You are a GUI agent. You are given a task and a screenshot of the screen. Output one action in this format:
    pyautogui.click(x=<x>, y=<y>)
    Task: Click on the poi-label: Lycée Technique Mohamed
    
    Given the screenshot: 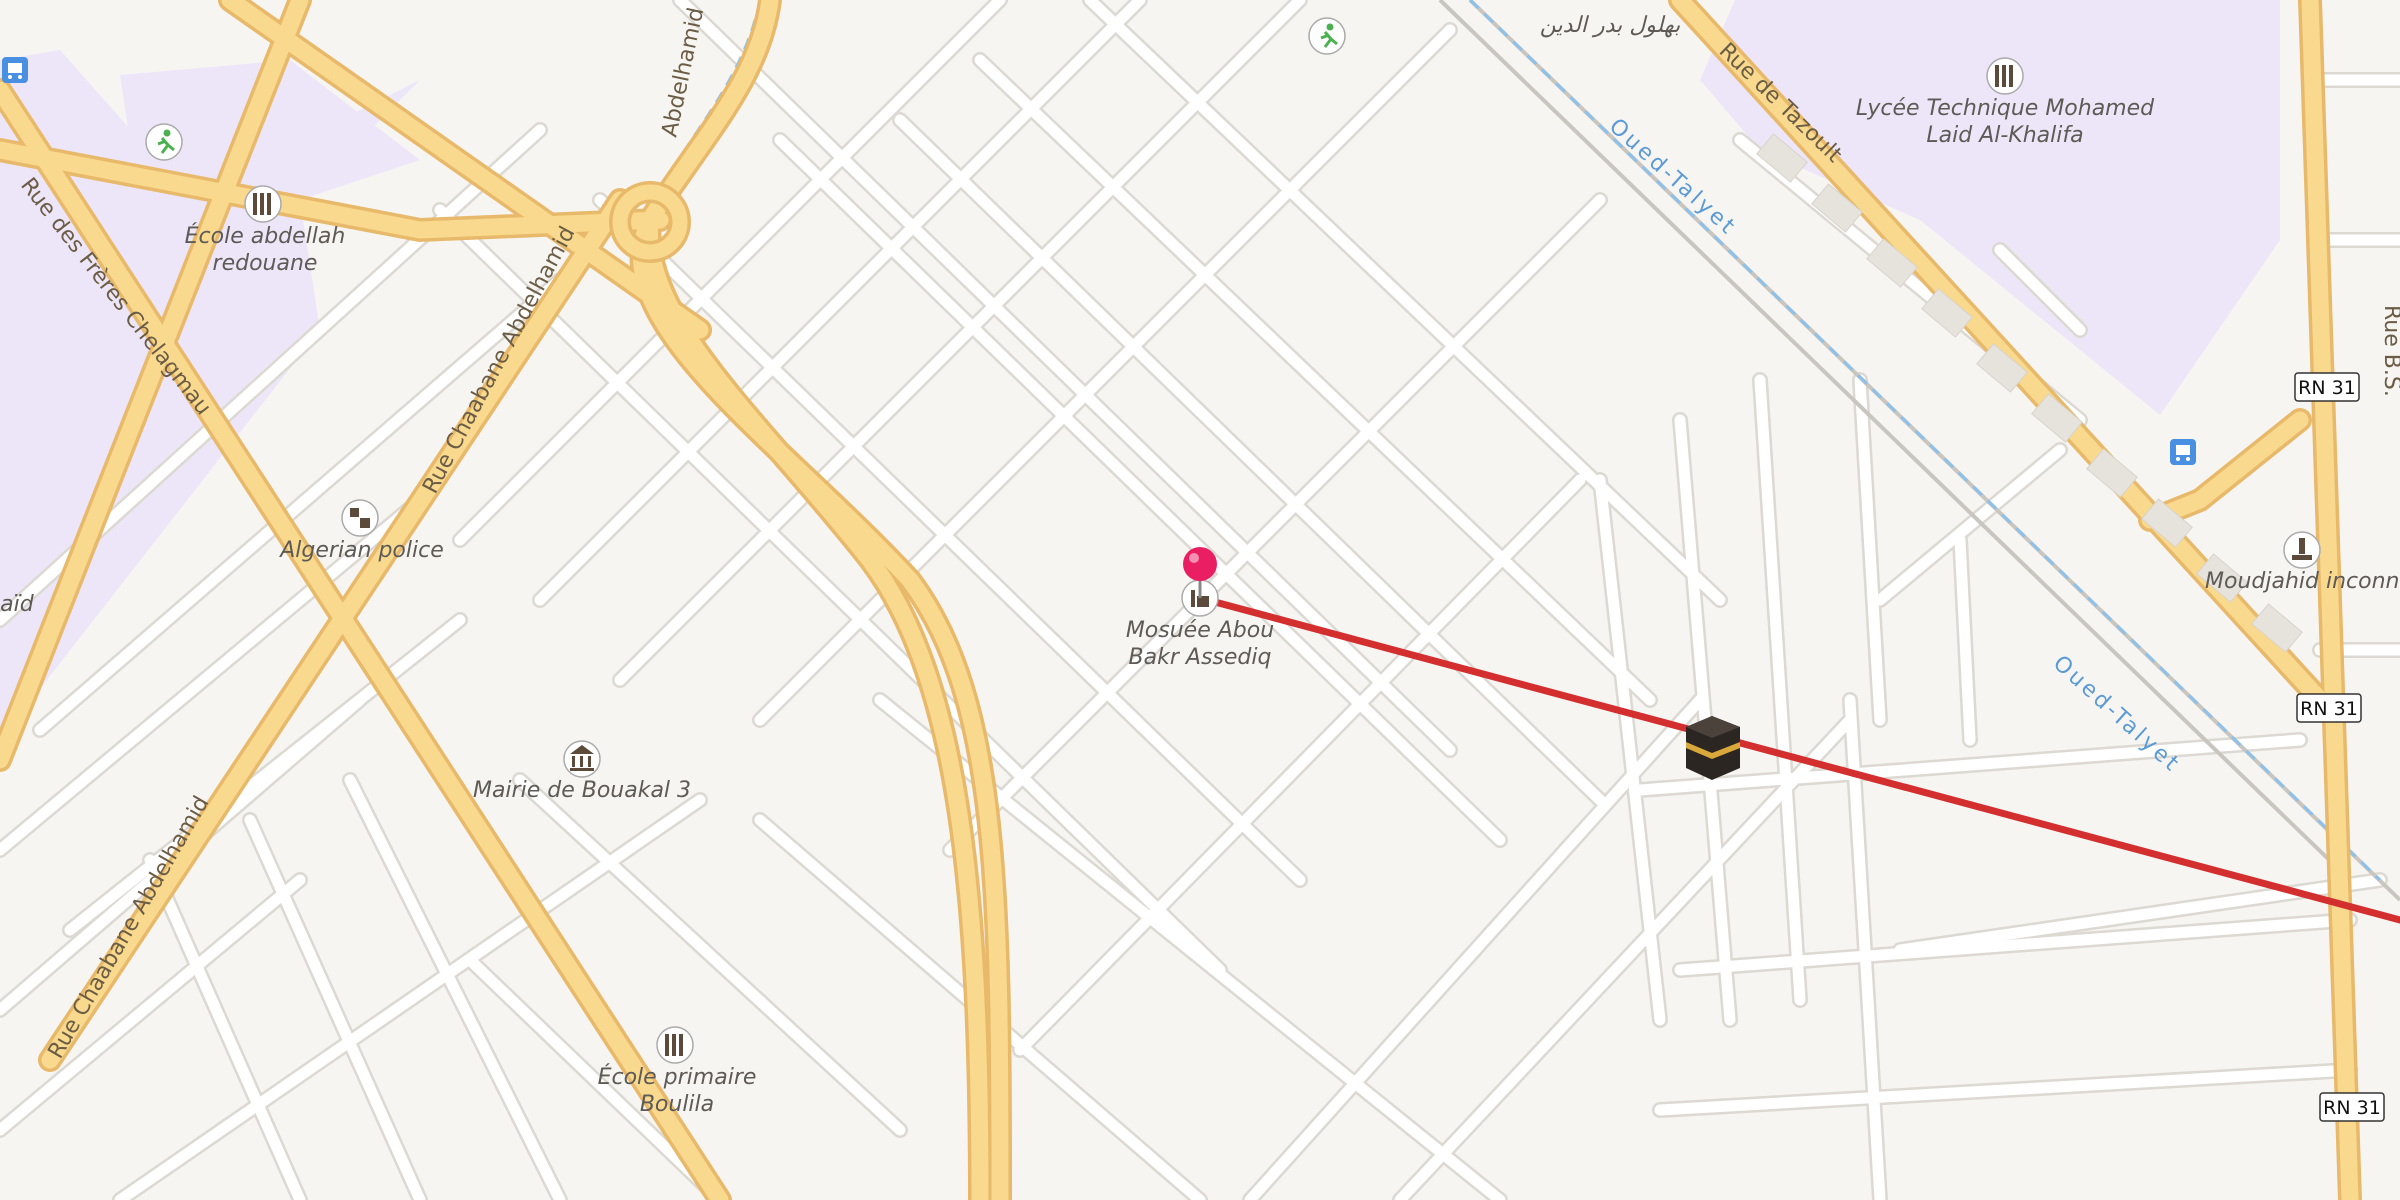 What is the action you would take?
    pyautogui.click(x=2005, y=108)
    